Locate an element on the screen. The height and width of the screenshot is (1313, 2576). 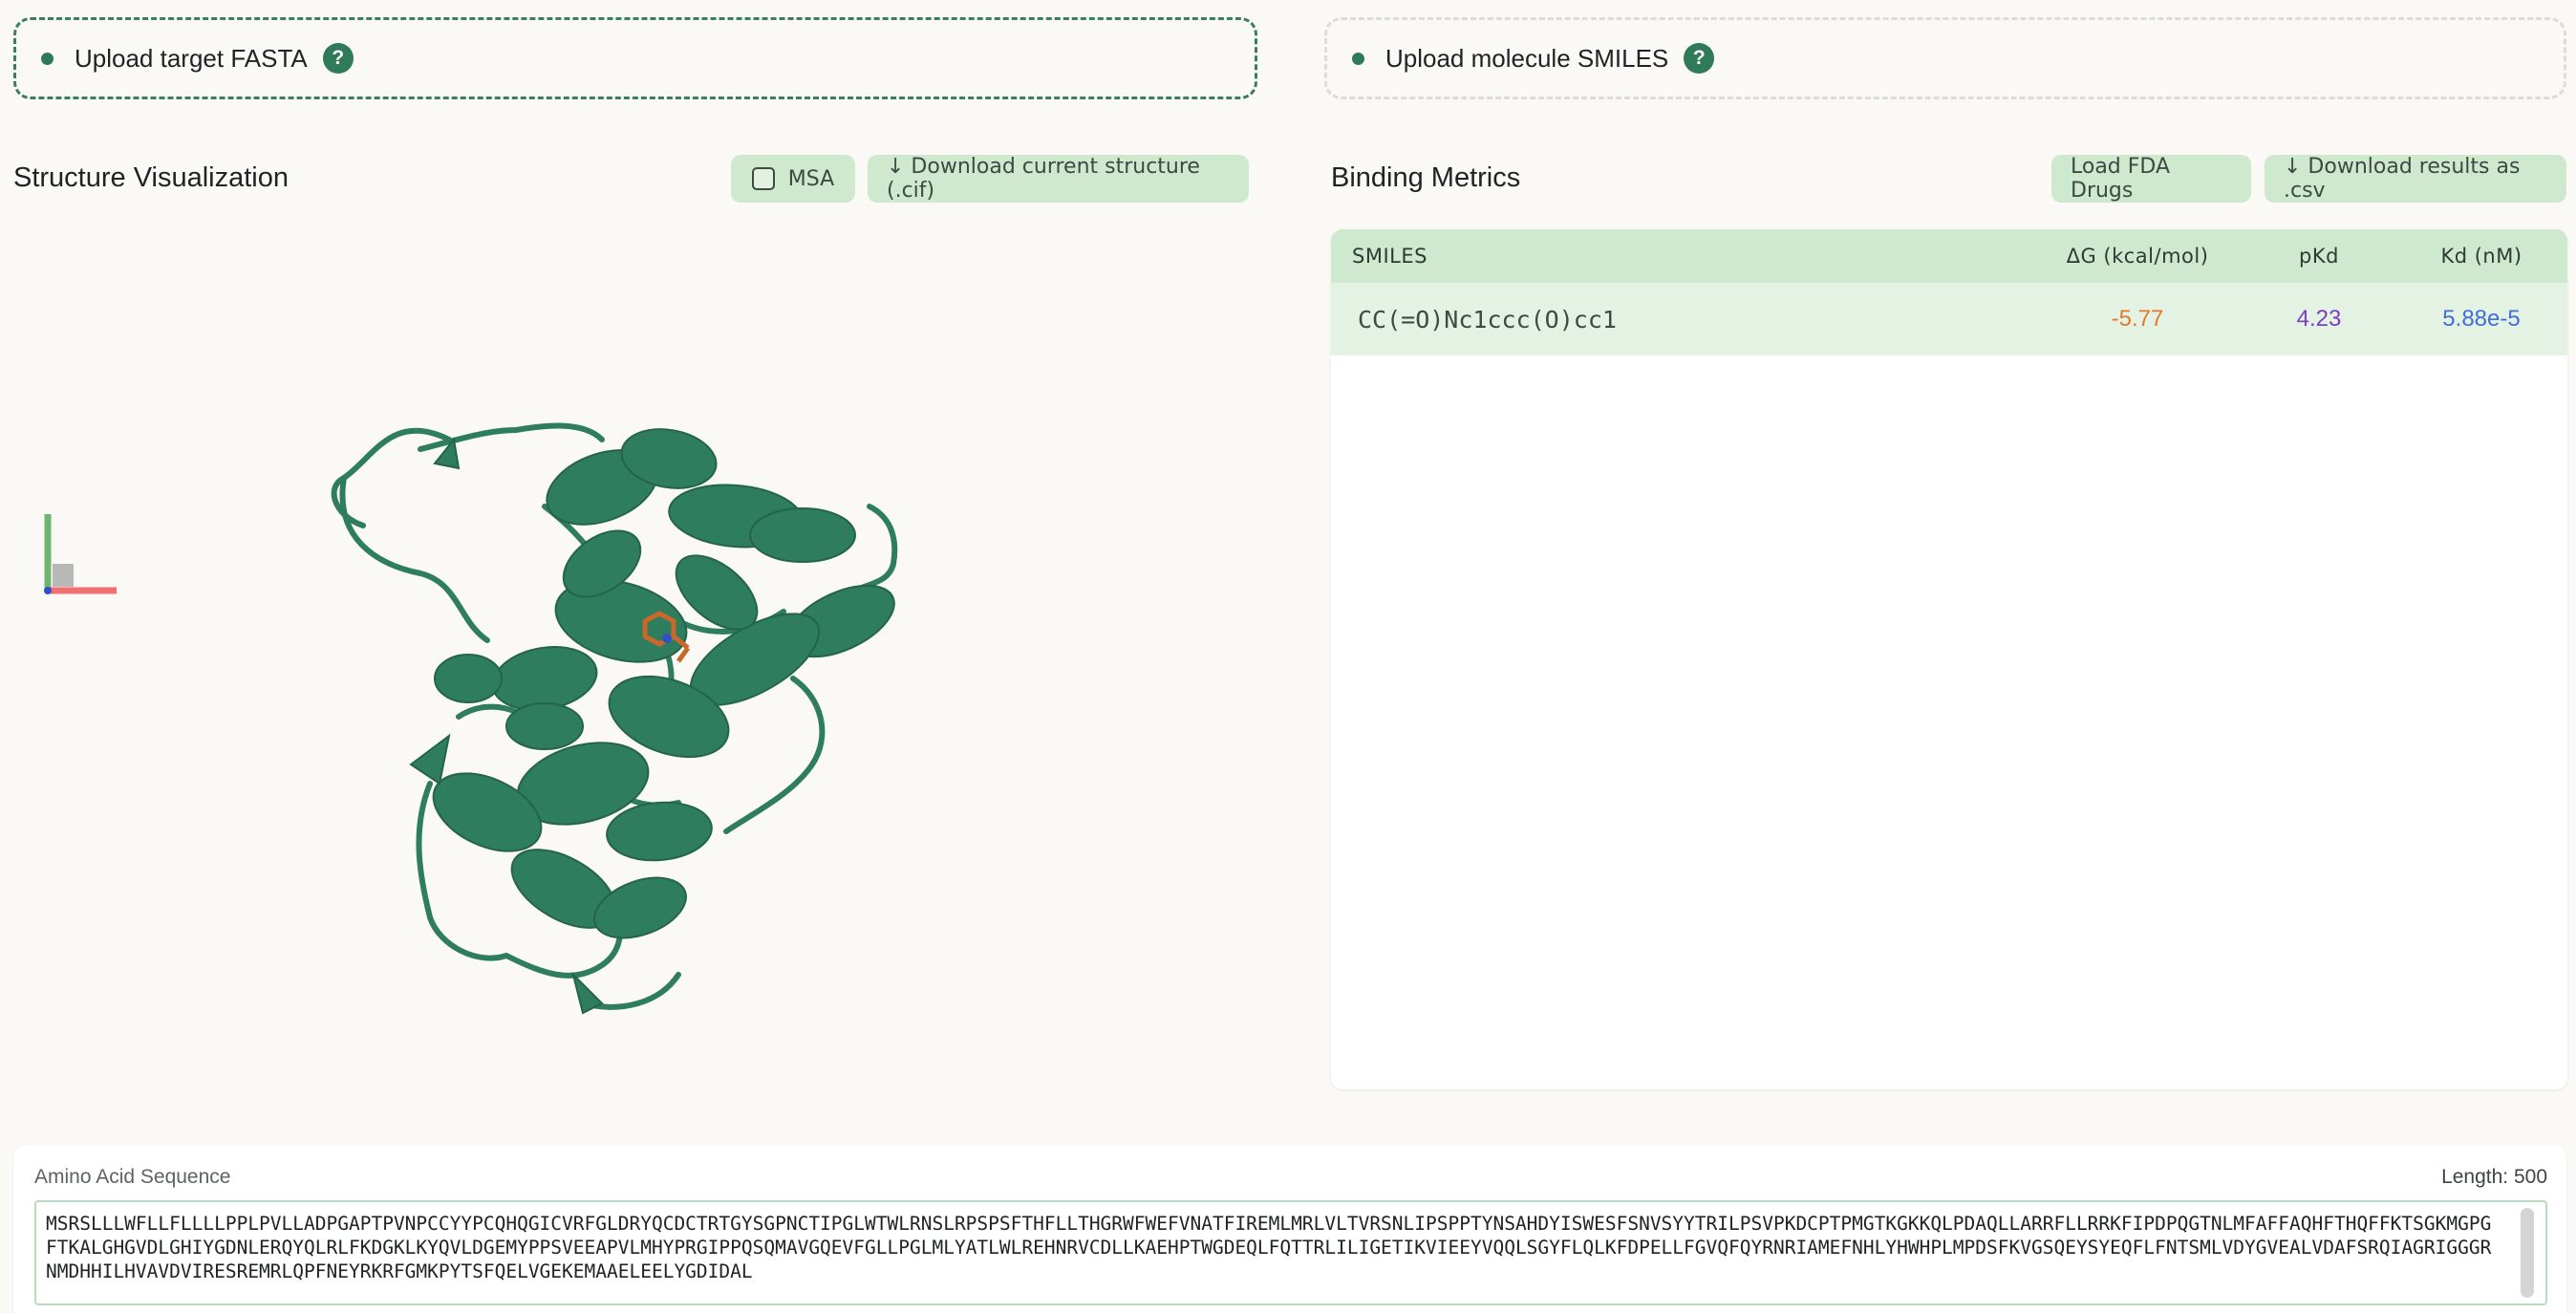
download-structure-button: ↓ Download current structure (.cif) is located at coordinates (1058, 179).